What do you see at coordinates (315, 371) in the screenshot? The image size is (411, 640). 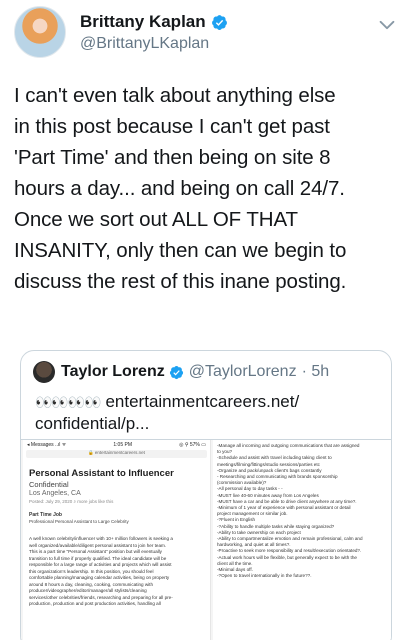 I see `quoted-tweet-time: · 5h` at bounding box center [315, 371].